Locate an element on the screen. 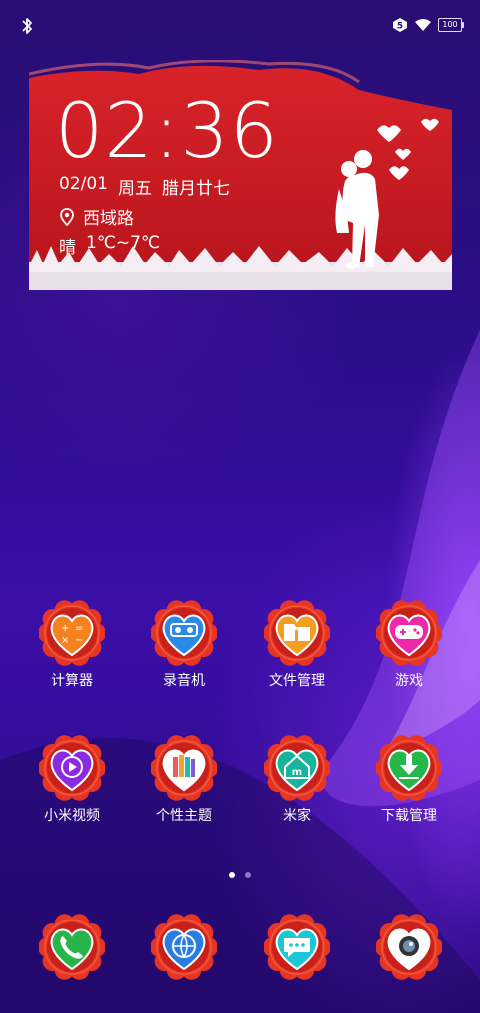 This screenshot has width=480, height=1013. date-line: 02/01 周五 腊月廿七 is located at coordinates (144, 186).